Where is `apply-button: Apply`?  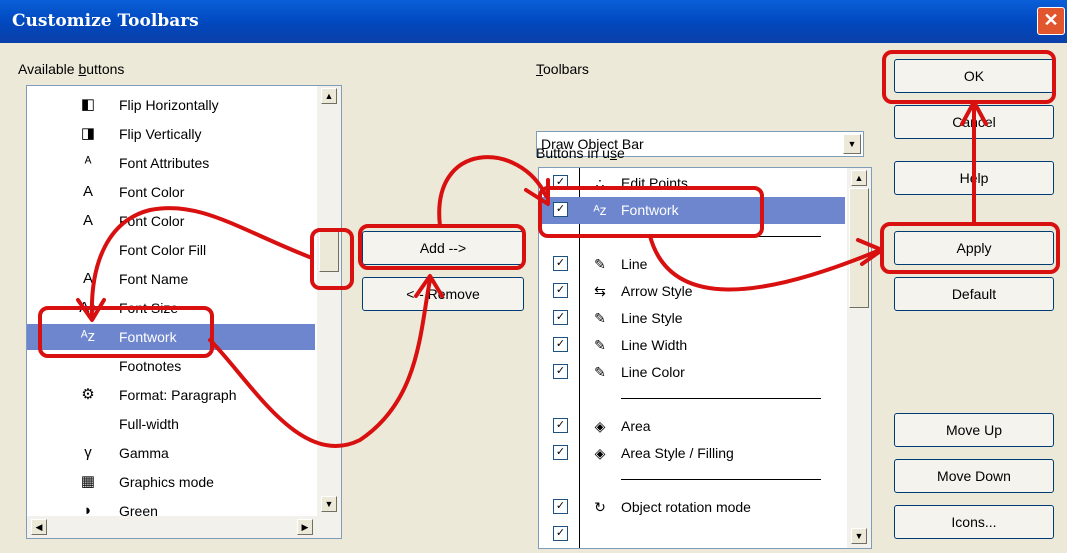
apply-button: Apply is located at coordinates (974, 248).